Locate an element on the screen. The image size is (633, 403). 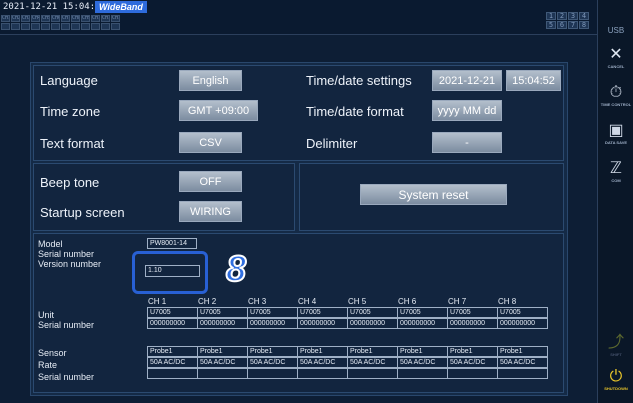
channel-header: CH 4 is located at coordinates (307, 301).